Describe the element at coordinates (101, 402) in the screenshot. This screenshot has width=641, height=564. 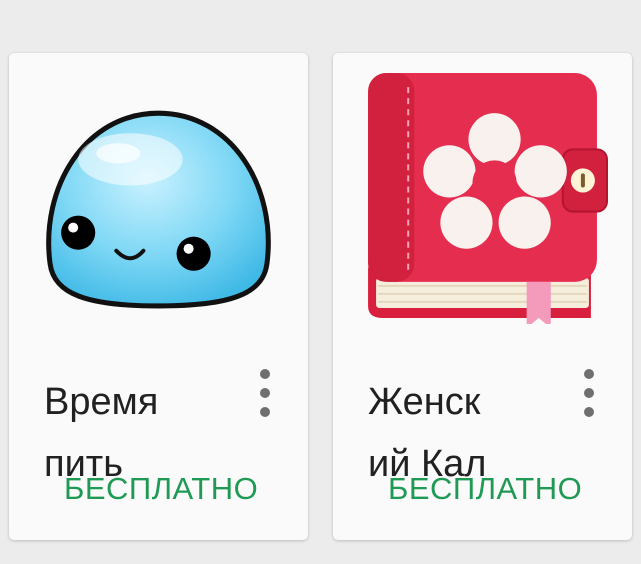
I see `app-title-line1: Время` at that location.